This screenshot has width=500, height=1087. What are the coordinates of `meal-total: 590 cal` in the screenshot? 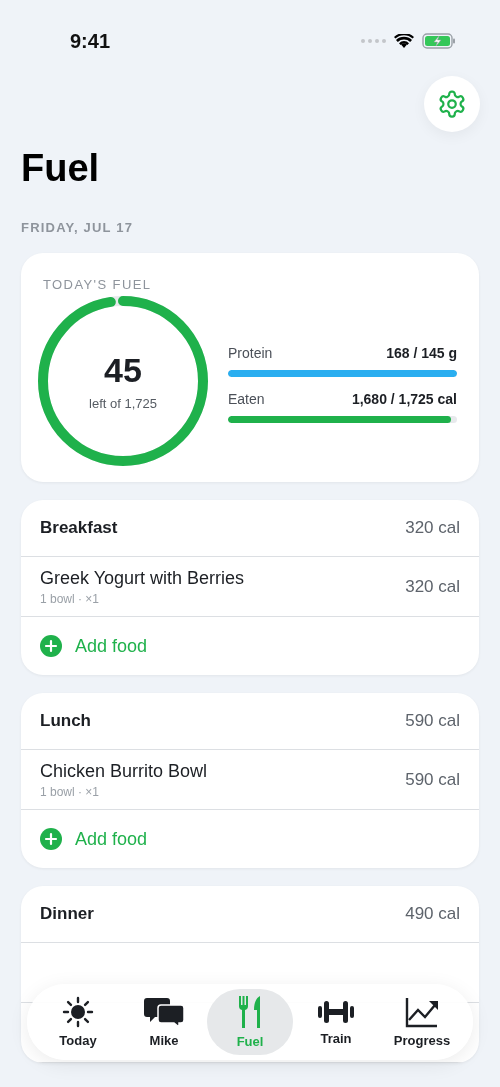 It's located at (432, 721).